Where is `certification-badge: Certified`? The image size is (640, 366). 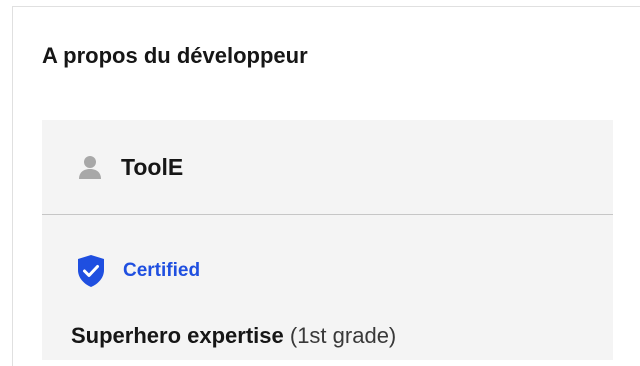 certification-badge: Certified is located at coordinates (137, 271).